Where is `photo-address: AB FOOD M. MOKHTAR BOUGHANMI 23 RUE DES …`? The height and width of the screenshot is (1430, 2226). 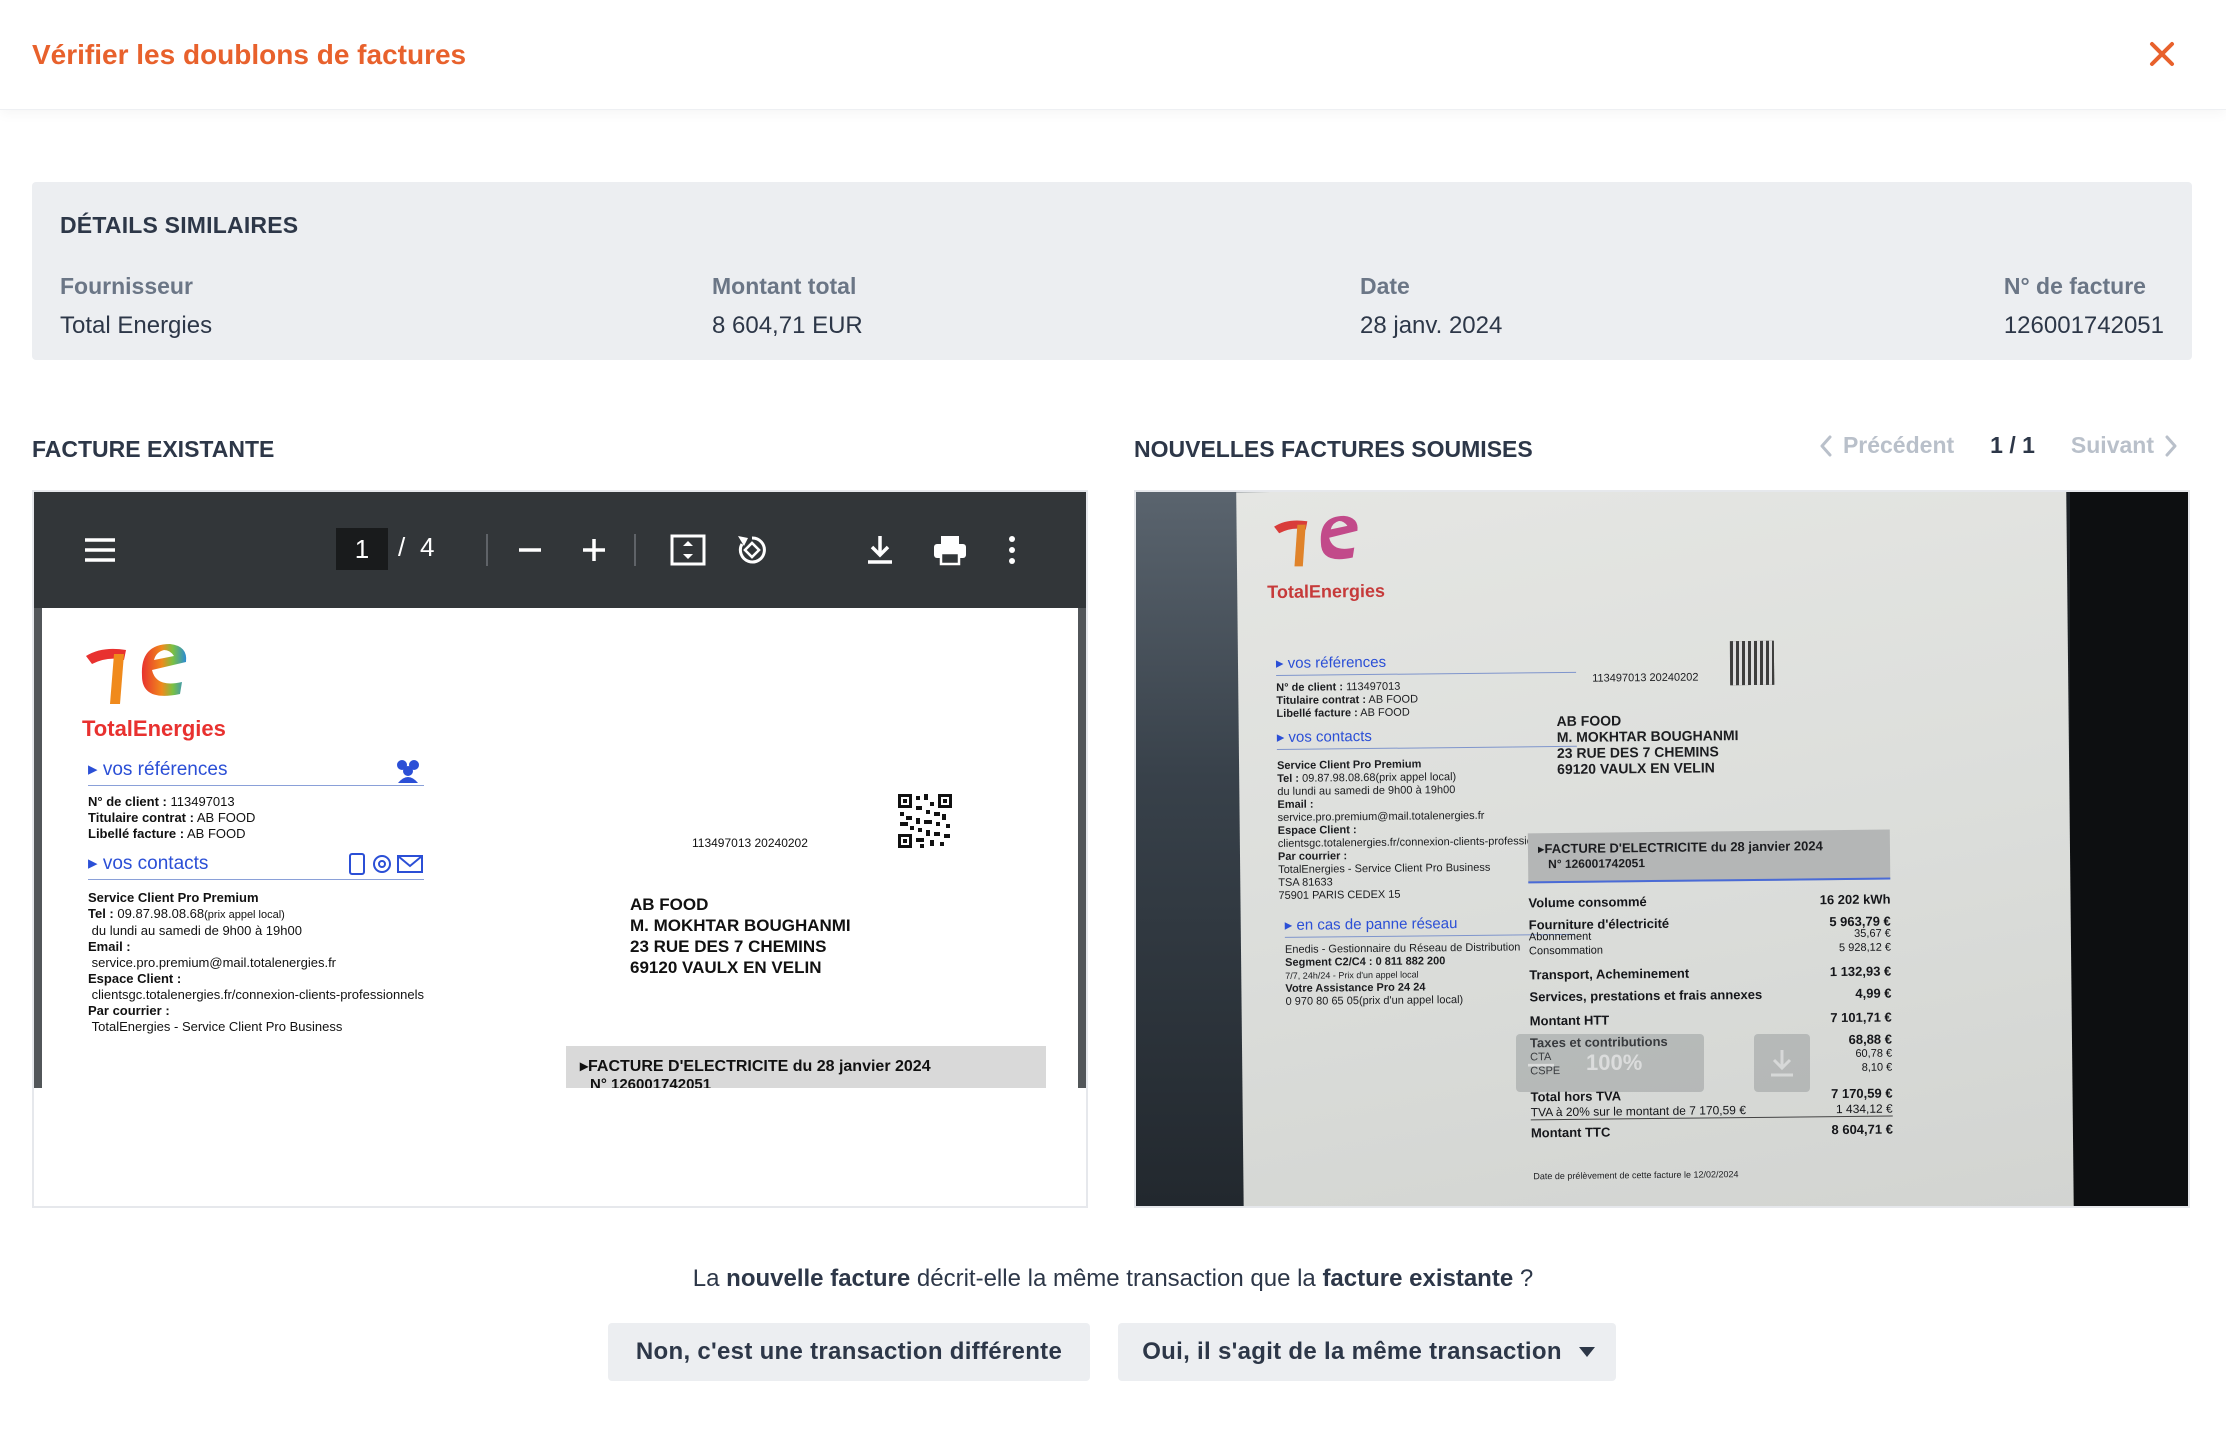 photo-address: AB FOOD M. MOKHTAR BOUGHANMI 23 RUE DES … is located at coordinates (1647, 745).